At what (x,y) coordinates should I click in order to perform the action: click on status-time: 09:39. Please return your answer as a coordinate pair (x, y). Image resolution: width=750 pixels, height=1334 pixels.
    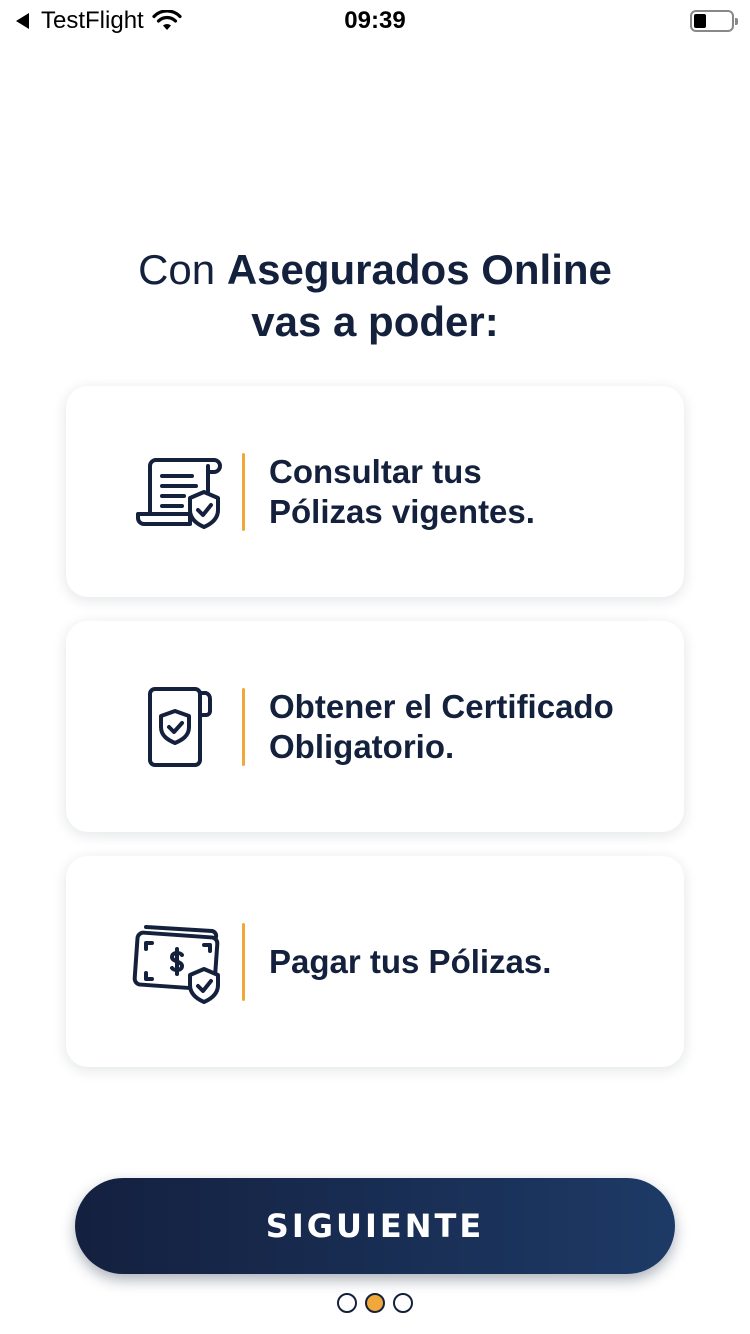
    Looking at the image, I should click on (375, 20).